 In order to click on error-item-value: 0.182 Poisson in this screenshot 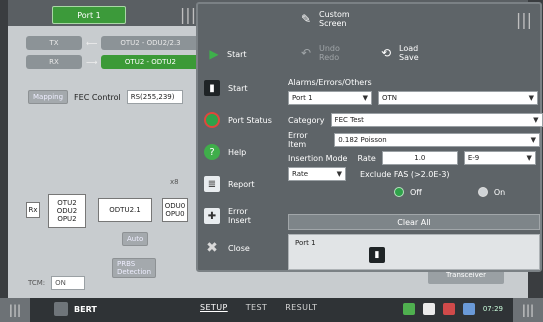, I will do `click(362, 140)`.